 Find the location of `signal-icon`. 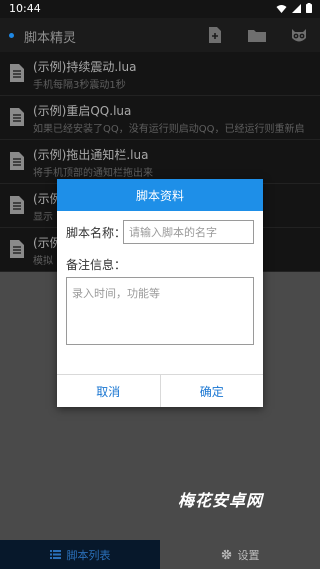

signal-icon is located at coordinates (296, 8).